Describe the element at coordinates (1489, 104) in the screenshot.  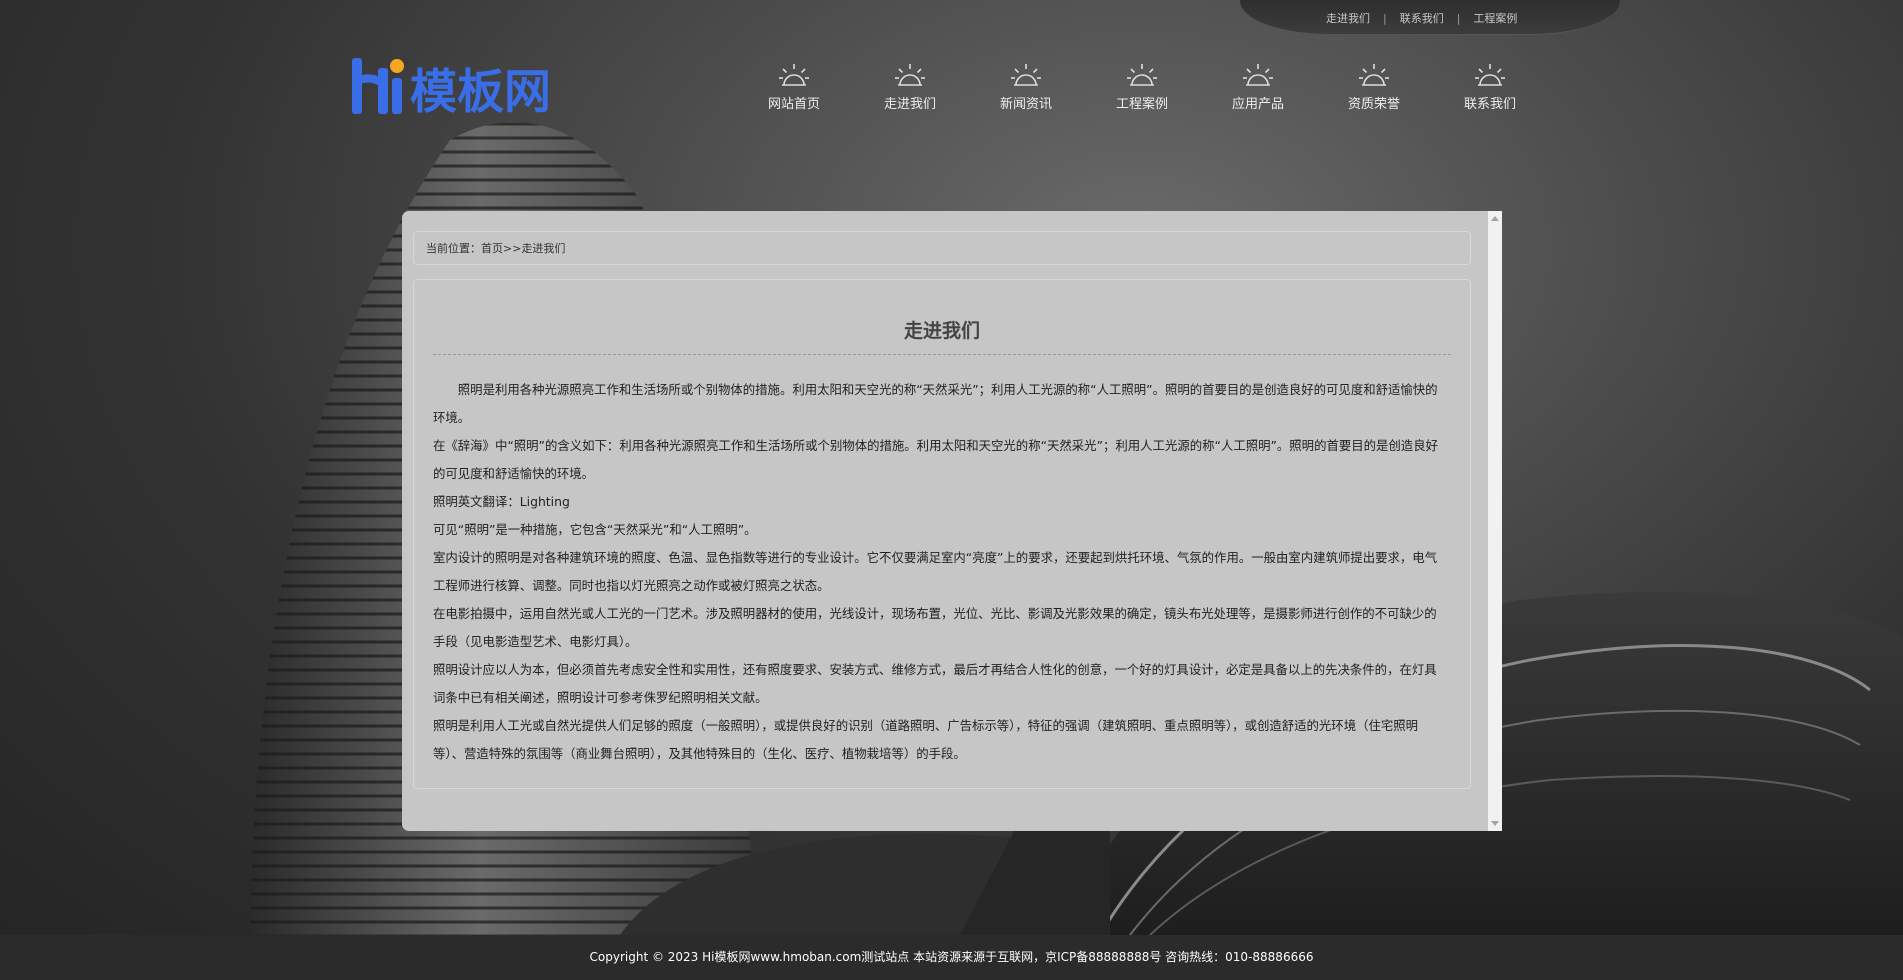
I see `nav-label: 联系我们` at that location.